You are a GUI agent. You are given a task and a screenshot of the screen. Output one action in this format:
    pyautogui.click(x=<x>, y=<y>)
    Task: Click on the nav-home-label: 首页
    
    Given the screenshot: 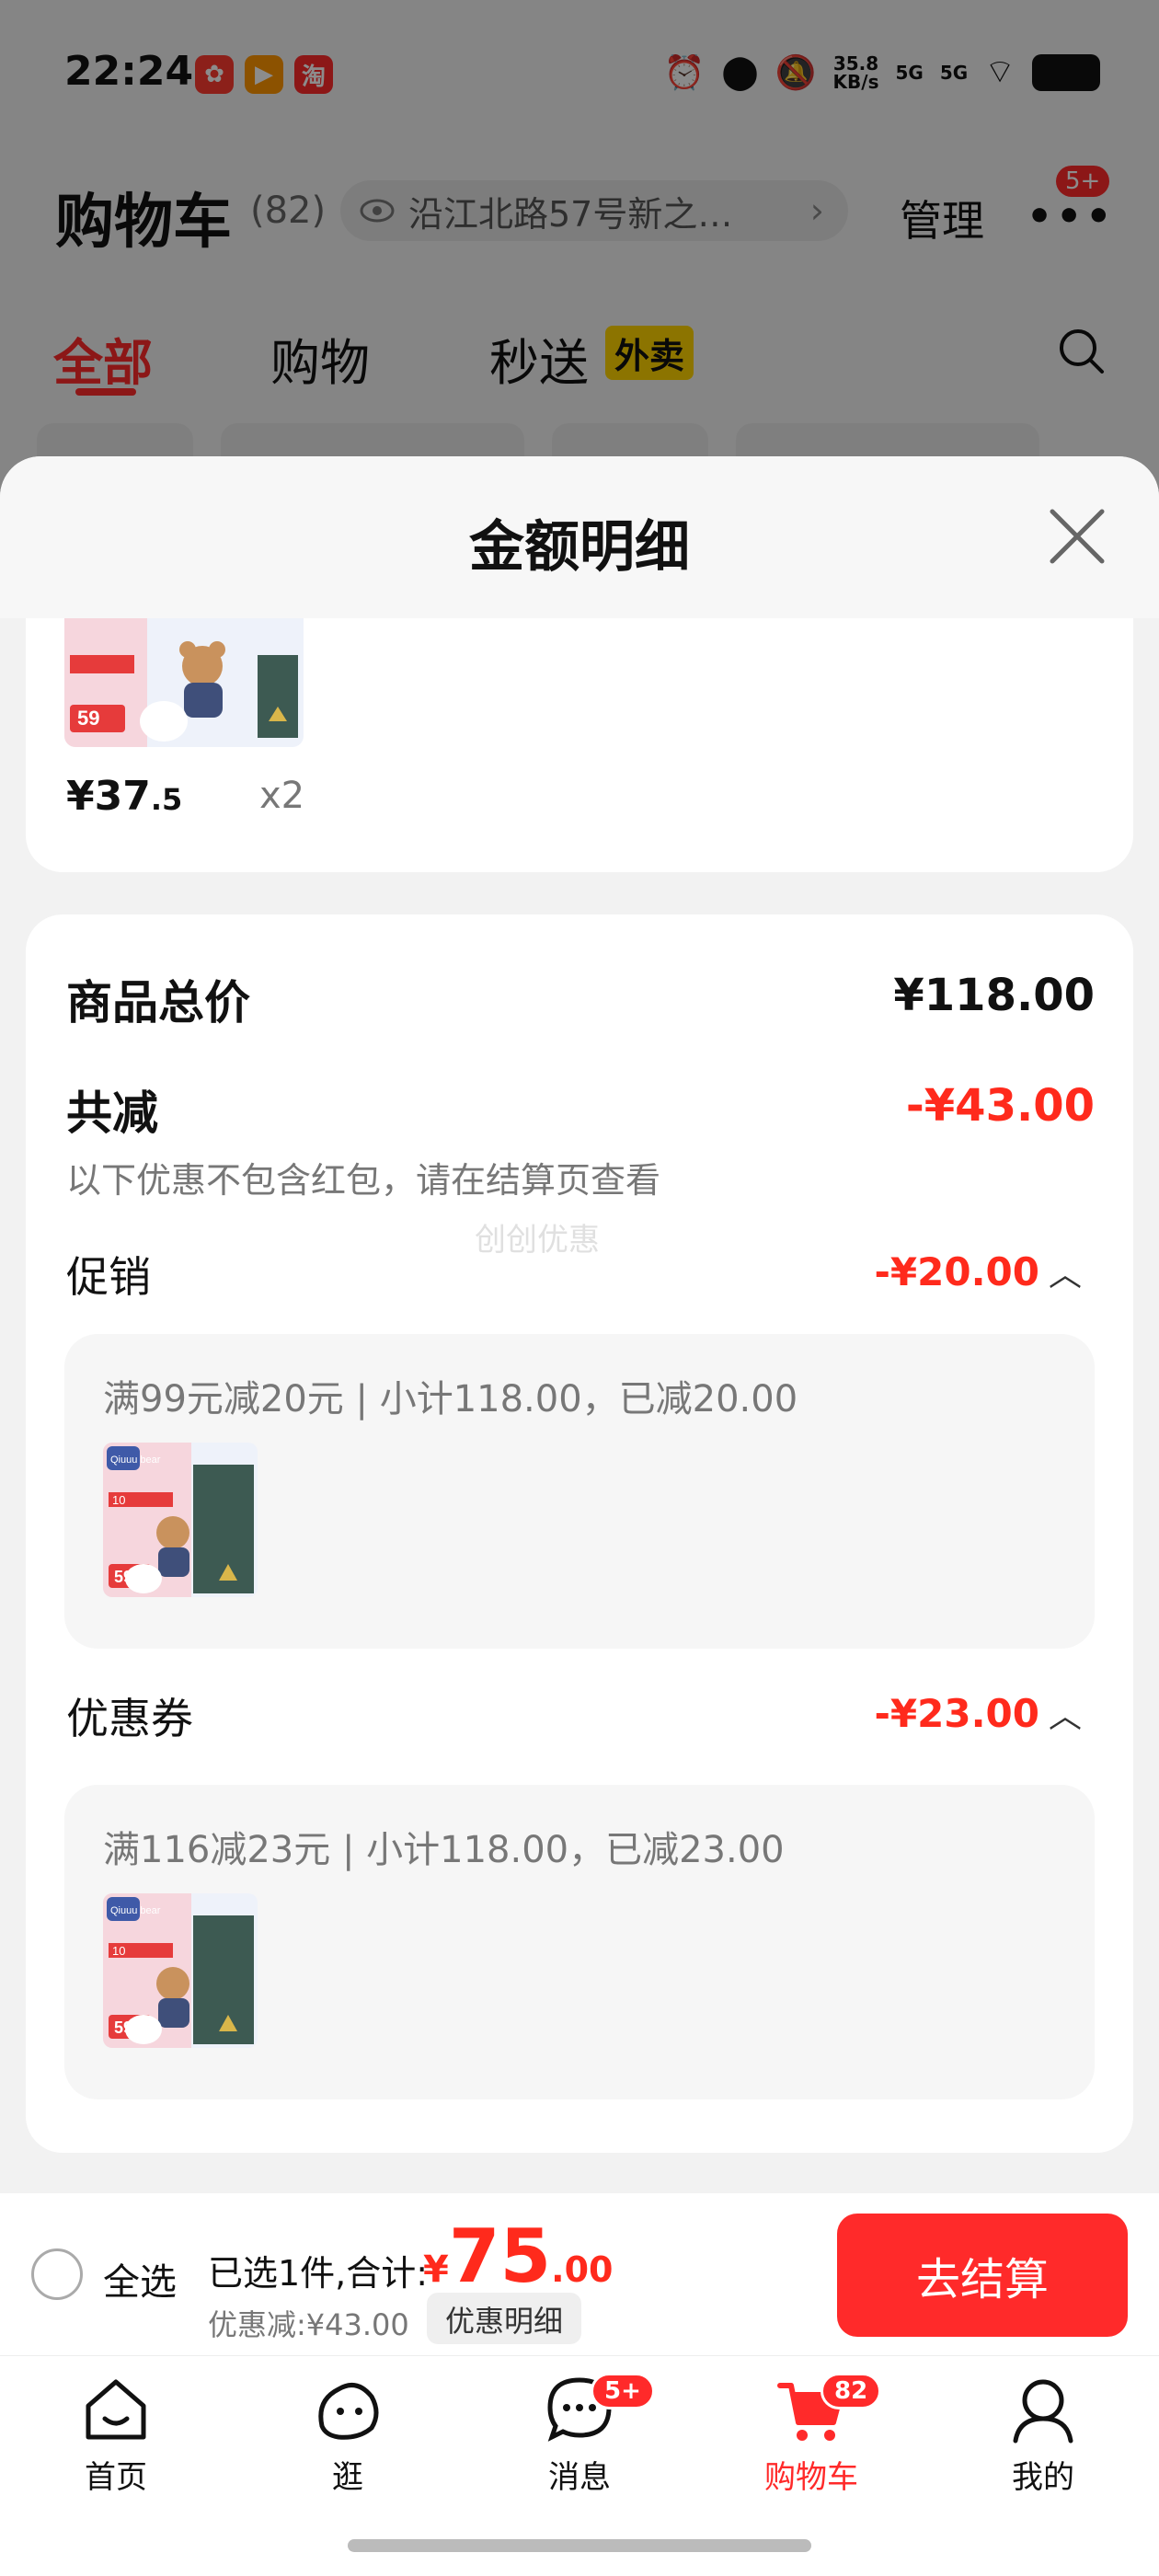 What is the action you would take?
    pyautogui.click(x=116, y=2477)
    